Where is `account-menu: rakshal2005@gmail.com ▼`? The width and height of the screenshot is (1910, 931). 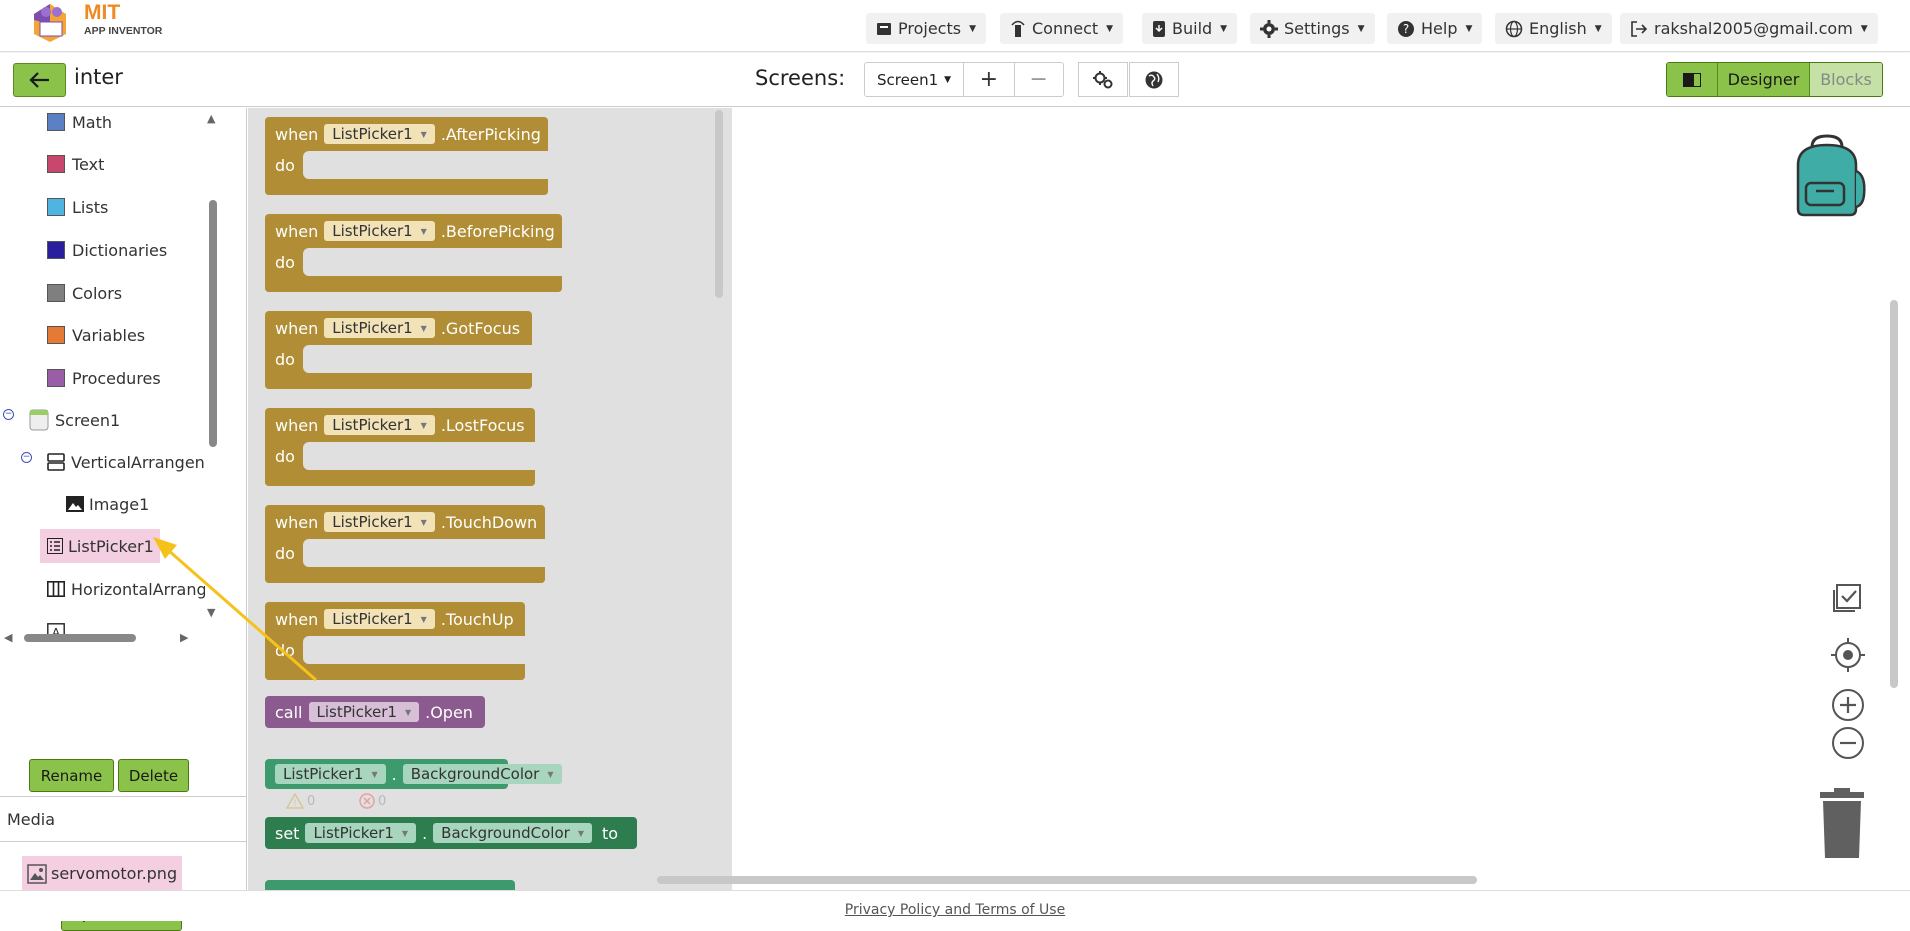 account-menu: rakshal2005@gmail.com ▼ is located at coordinates (1749, 28).